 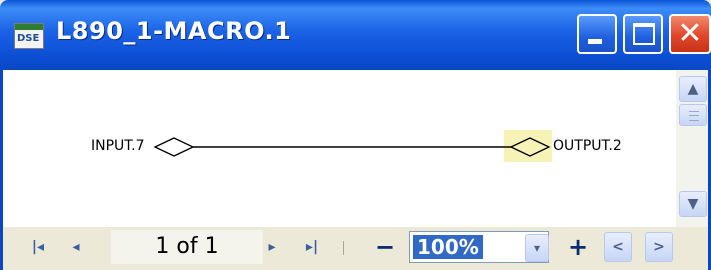 I want to click on first-page-icon: |◂, so click(x=38, y=247).